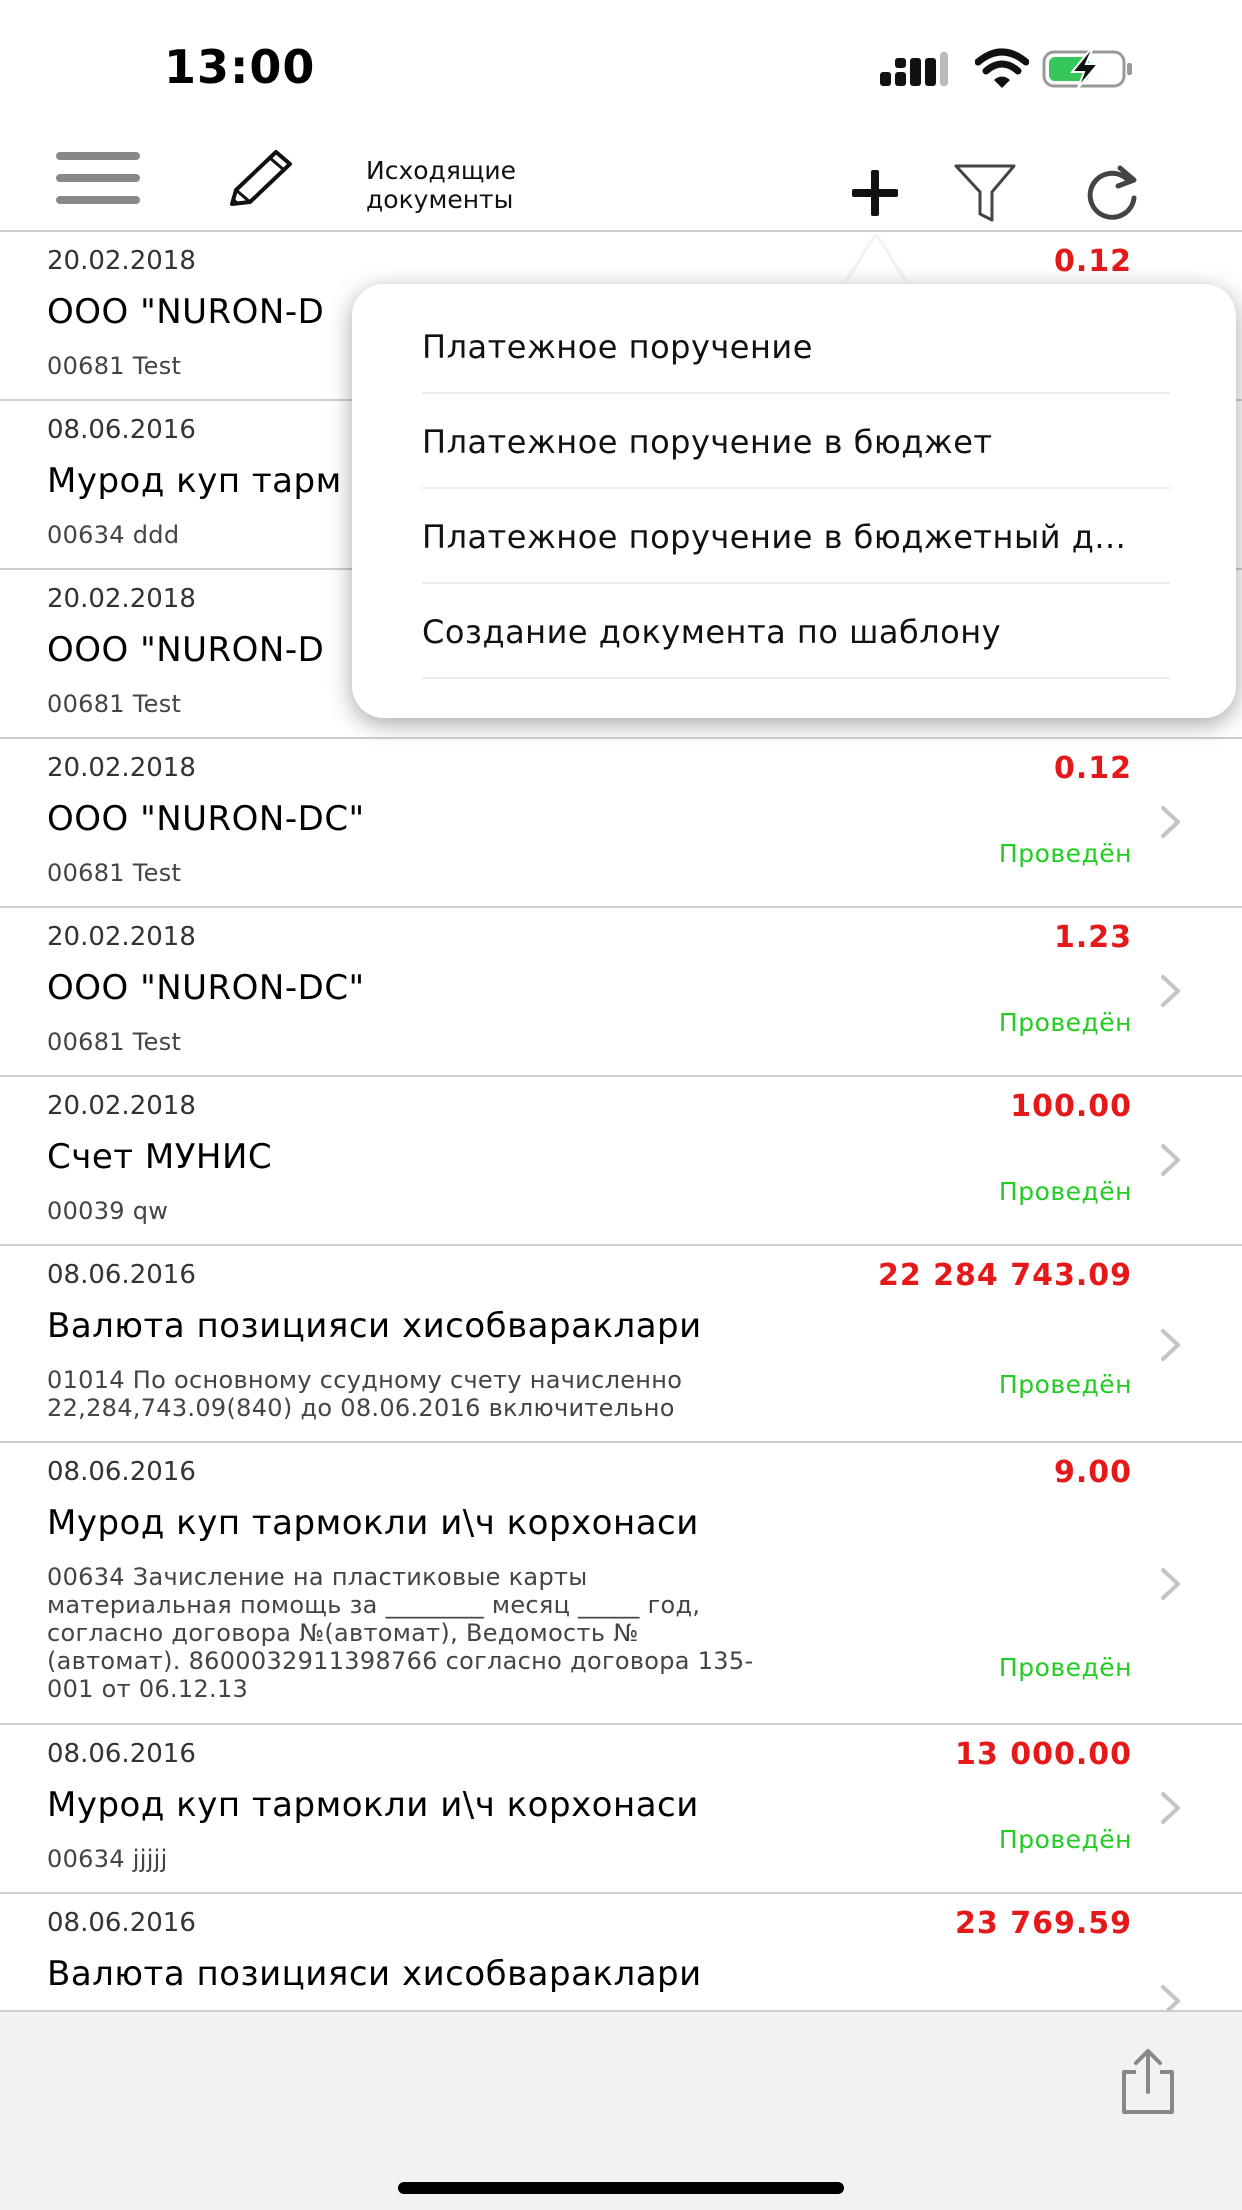  I want to click on wifi-icon, so click(1002, 68).